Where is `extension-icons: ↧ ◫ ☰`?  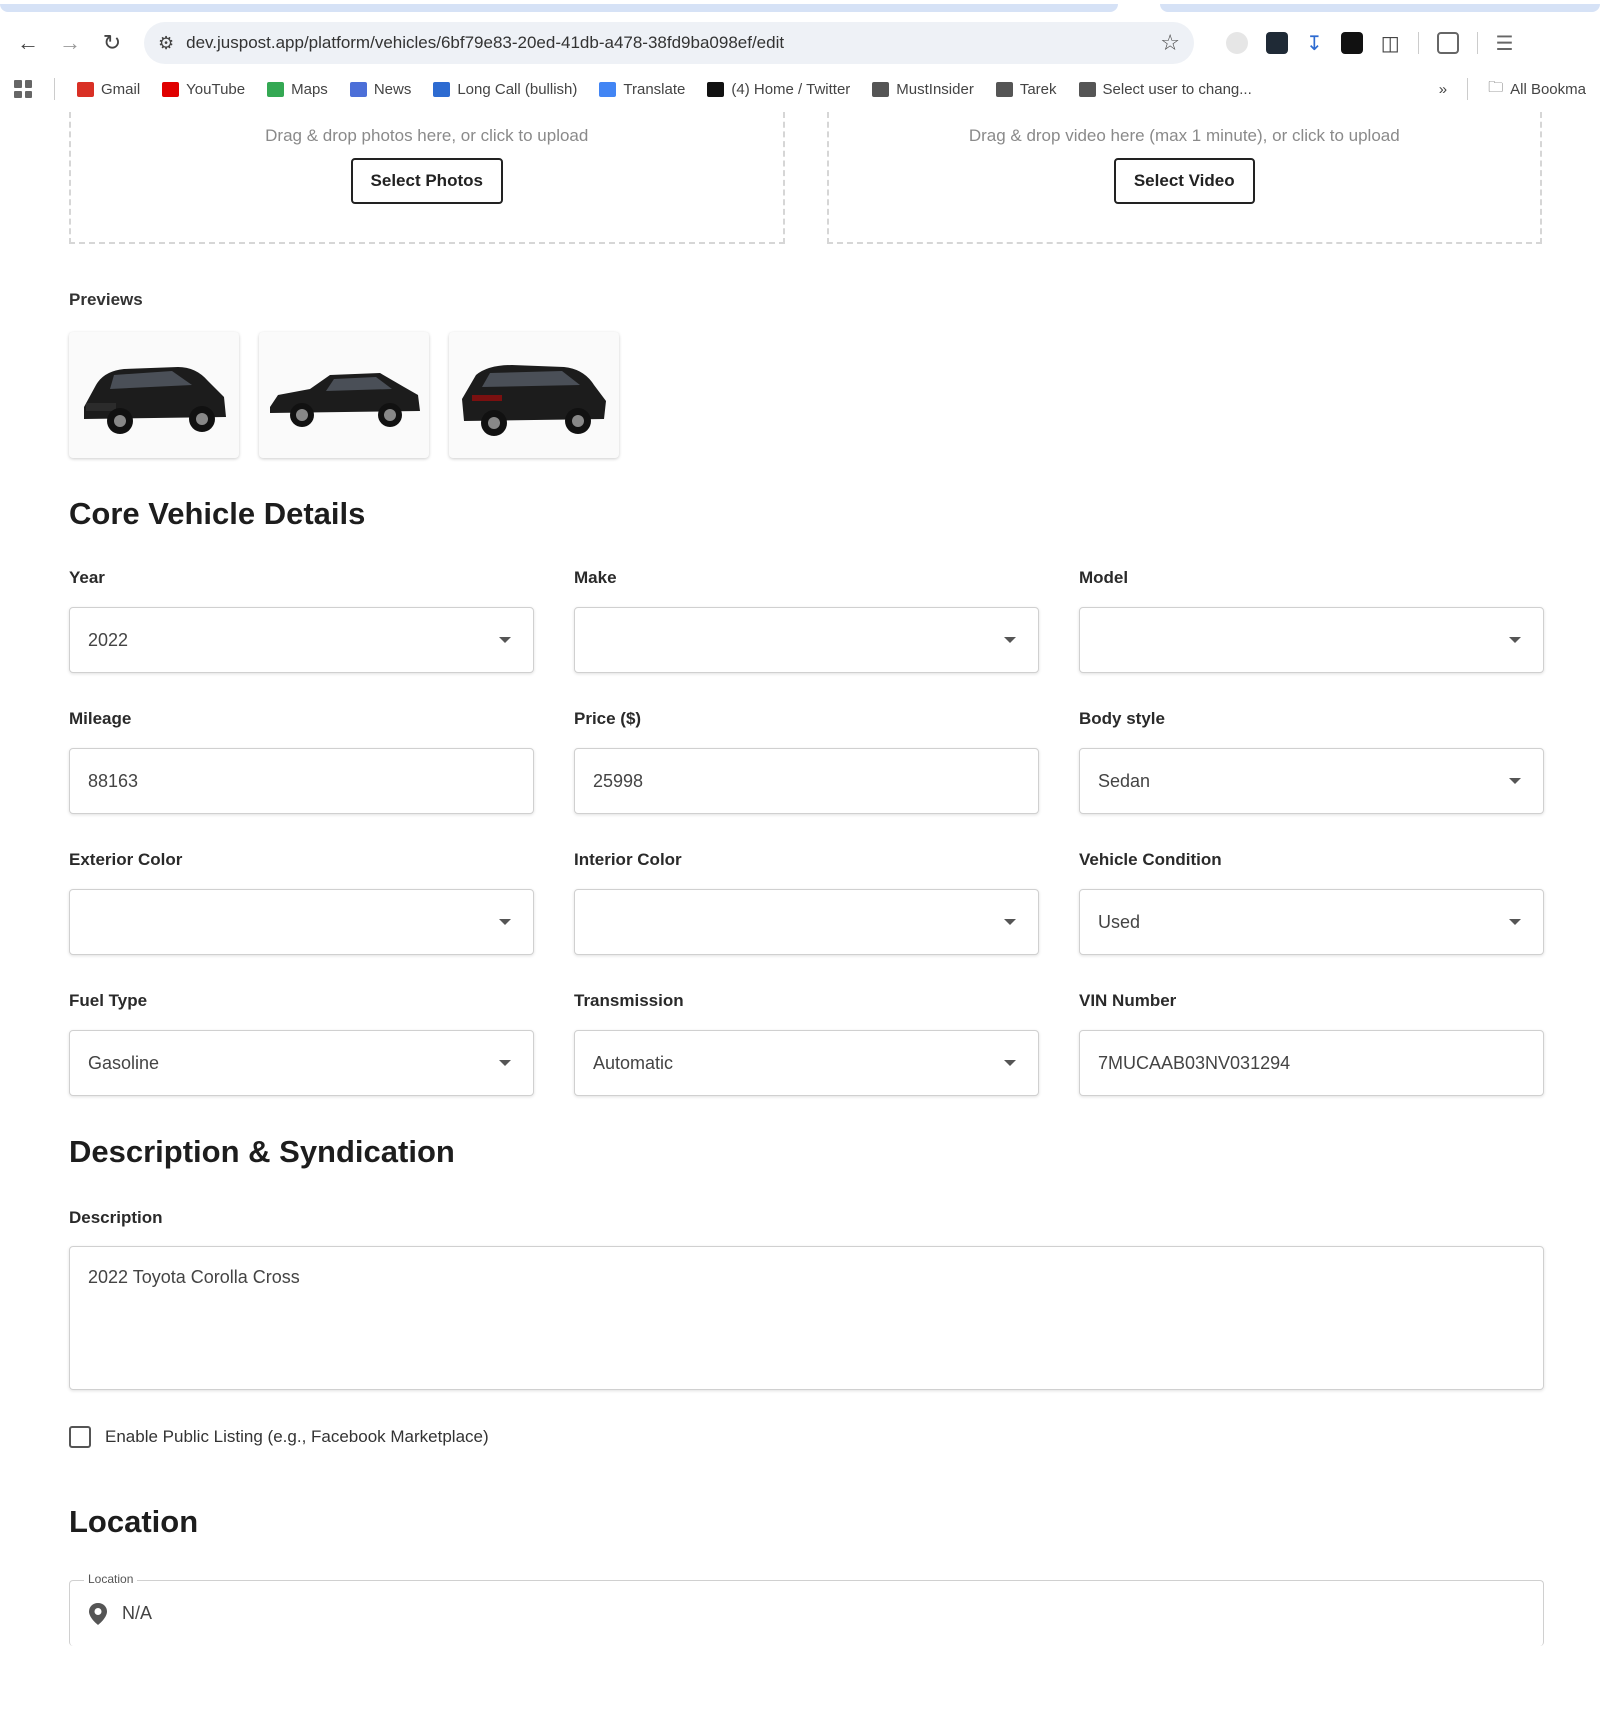 extension-icons: ↧ ◫ ☰ is located at coordinates (1370, 43).